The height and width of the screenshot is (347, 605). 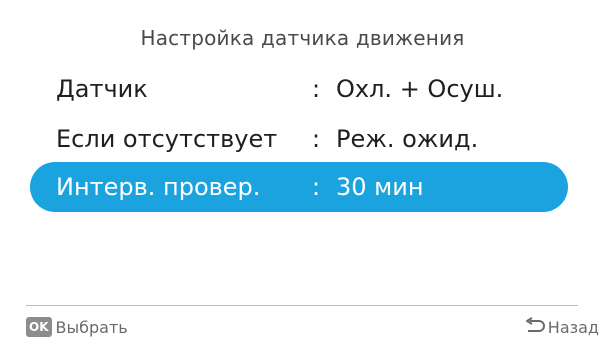 What do you see at coordinates (167, 139) in the screenshot?
I see `menu-item-label: Если отсутствует` at bounding box center [167, 139].